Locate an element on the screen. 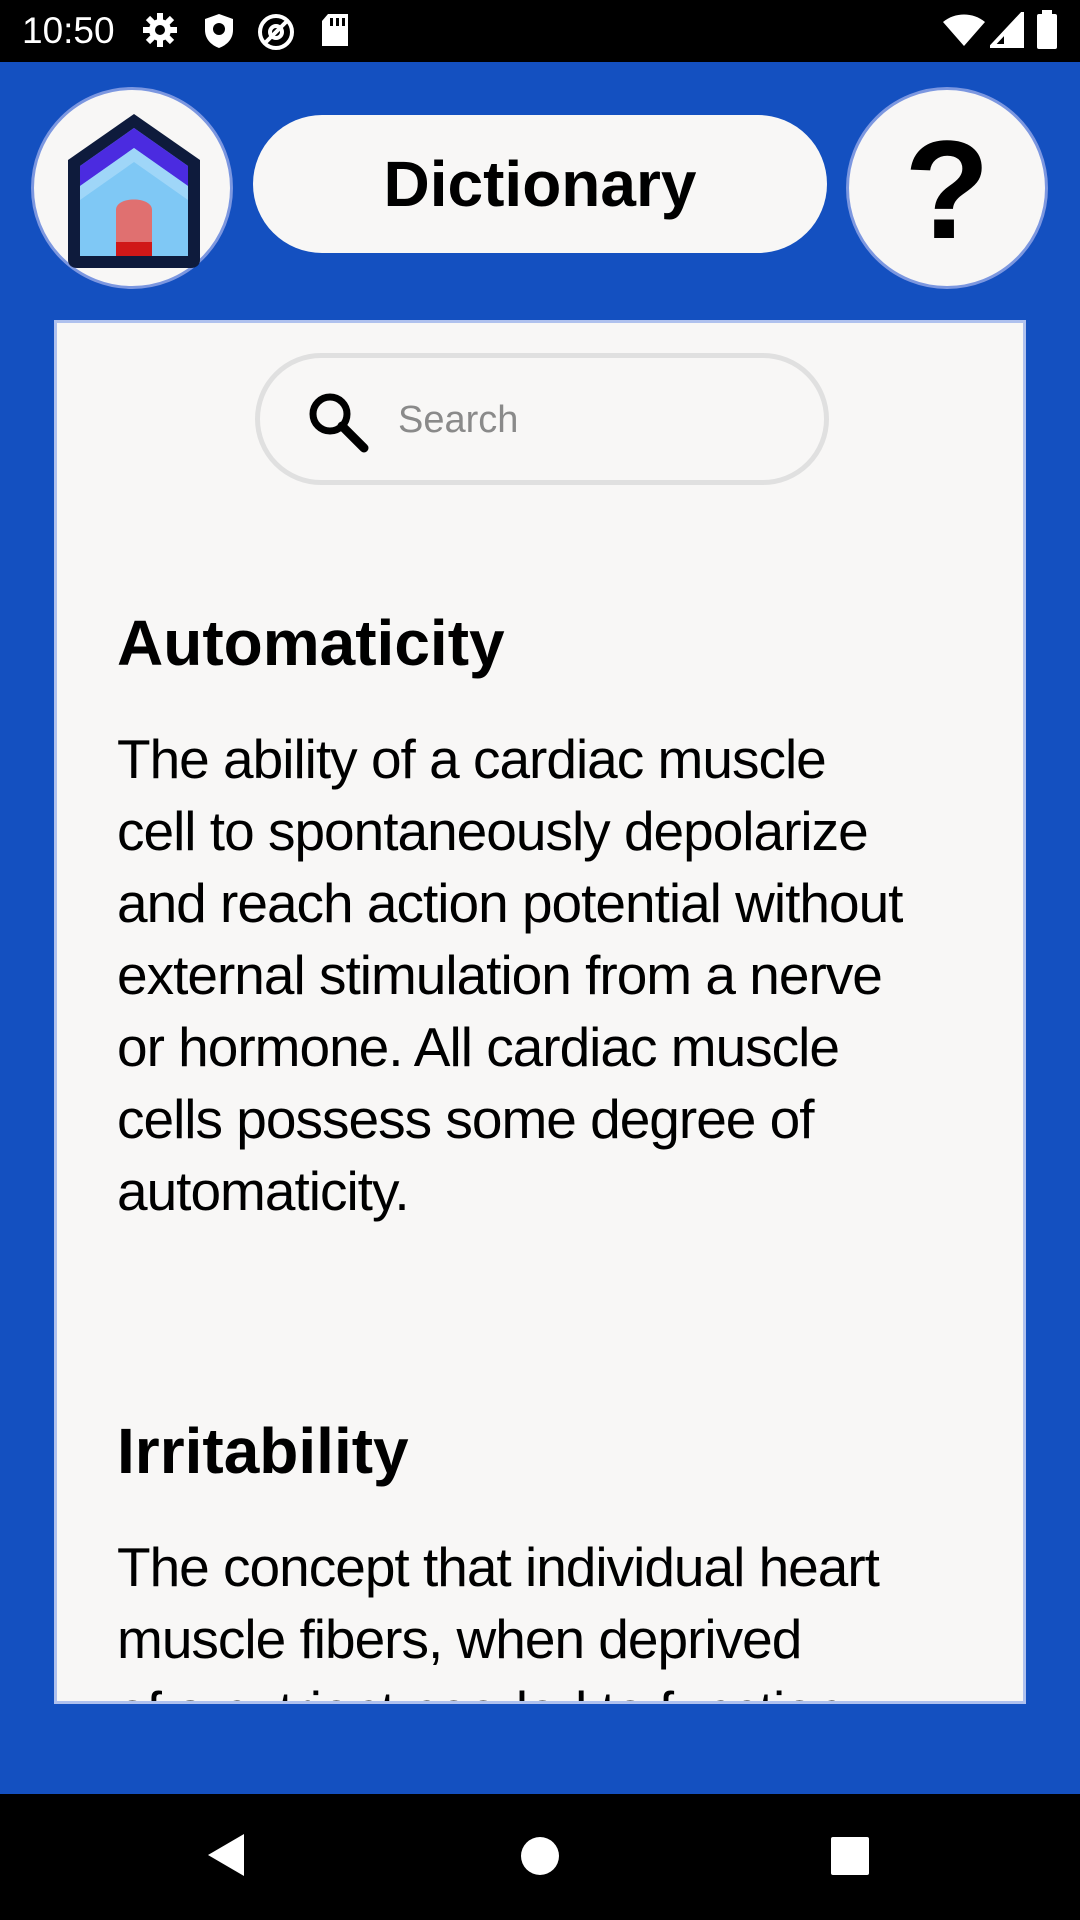 The width and height of the screenshot is (1080, 1920). title-pill: Dictionary is located at coordinates (540, 184).